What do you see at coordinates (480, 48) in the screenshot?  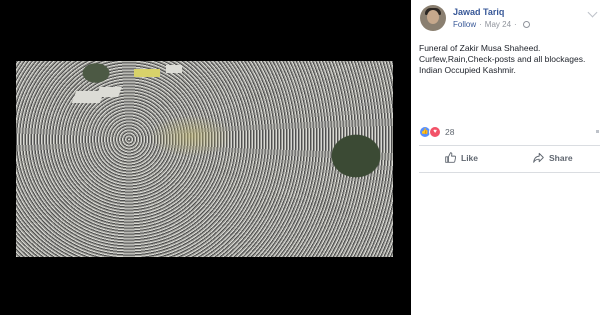 I see `post-text-line: Funeral of Zakir Musa Shaheed.` at bounding box center [480, 48].